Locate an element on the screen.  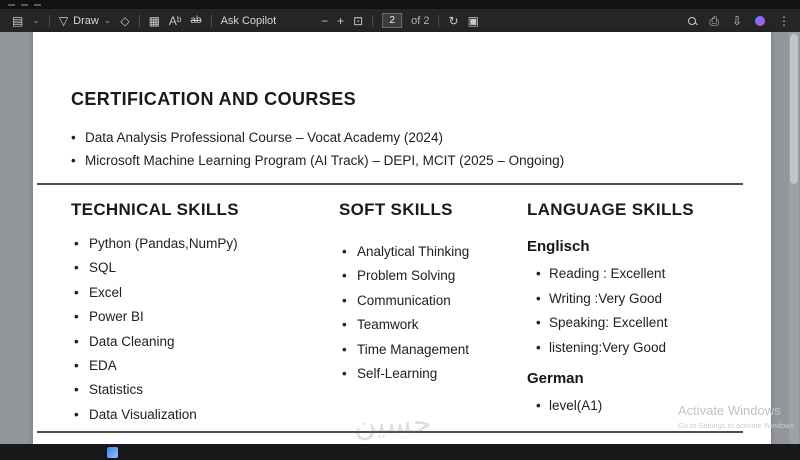
skill-item: SQL is located at coordinates (196, 268).